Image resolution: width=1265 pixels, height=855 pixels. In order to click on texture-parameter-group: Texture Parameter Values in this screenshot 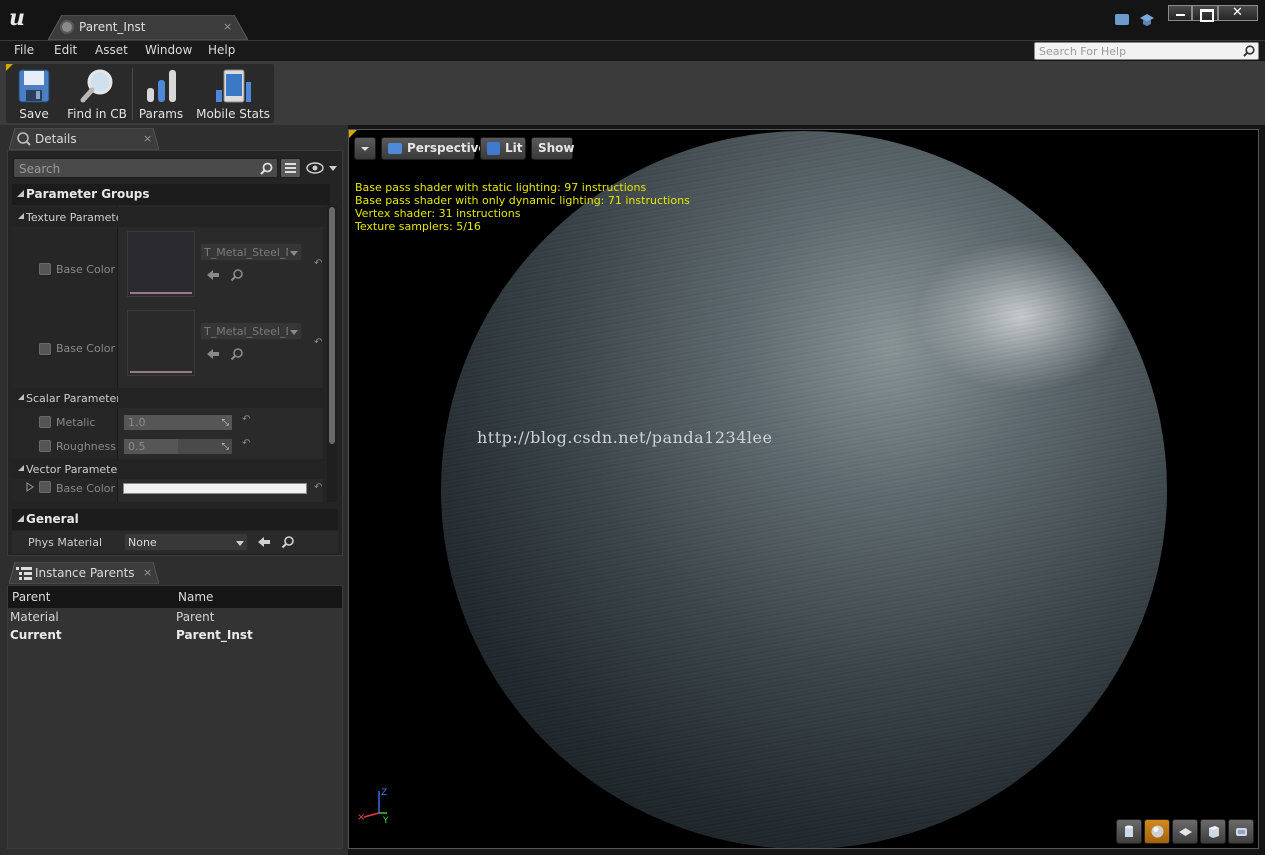, I will do `click(167, 217)`.